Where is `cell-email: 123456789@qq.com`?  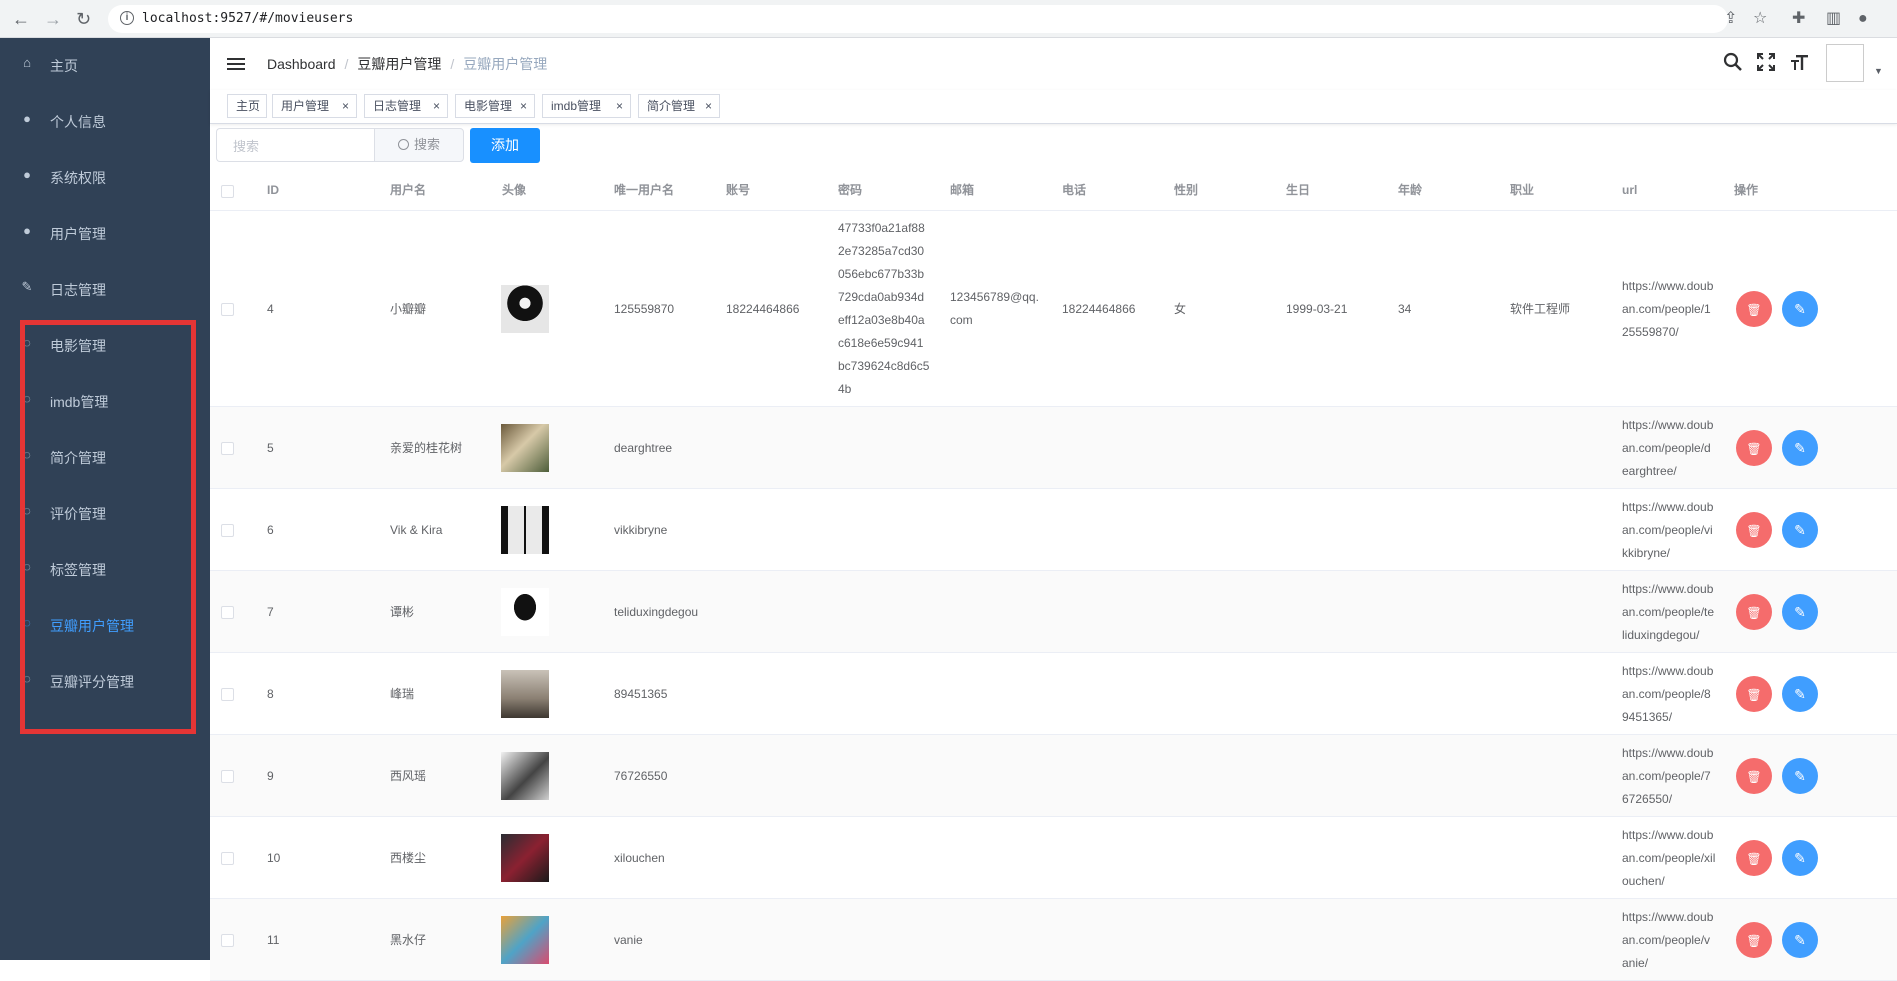
cell-email: 123456789@qq.com is located at coordinates (994, 308).